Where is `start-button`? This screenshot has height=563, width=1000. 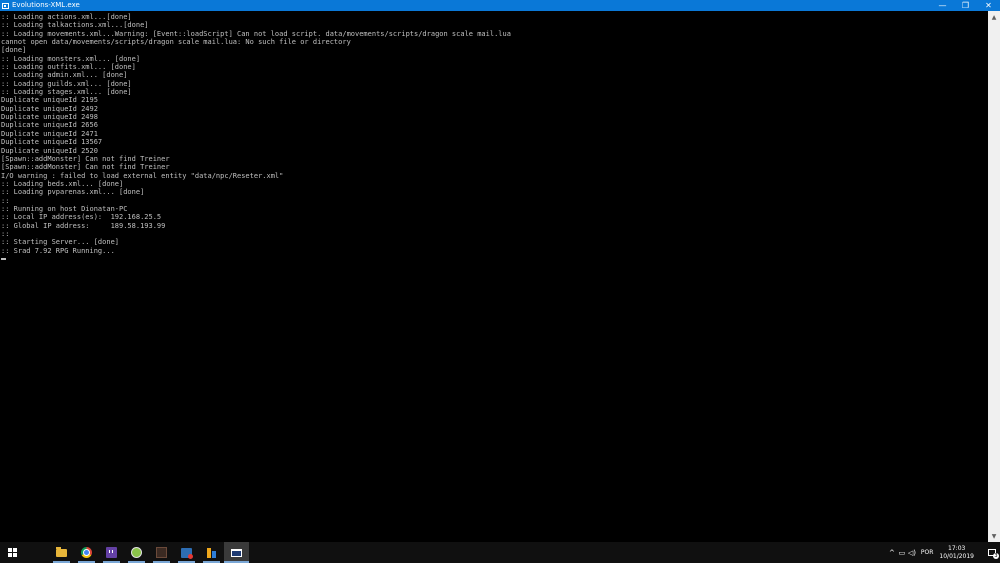 start-button is located at coordinates (12, 552).